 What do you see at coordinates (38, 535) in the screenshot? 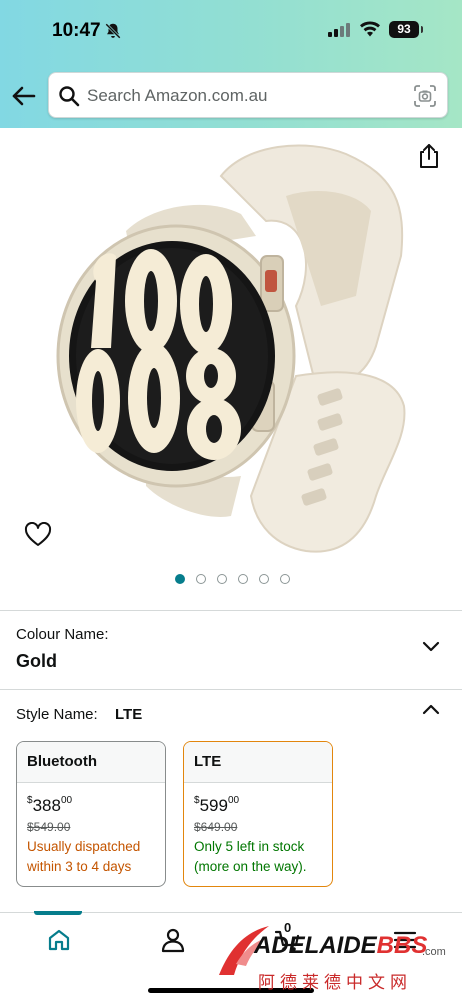
I see `heart-icon` at bounding box center [38, 535].